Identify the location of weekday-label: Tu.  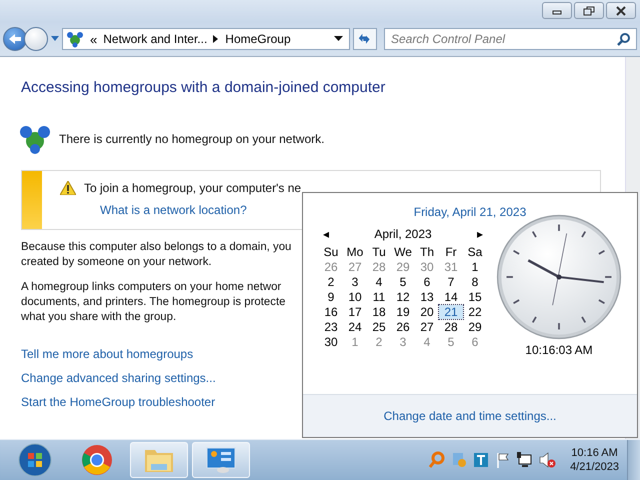
(379, 252).